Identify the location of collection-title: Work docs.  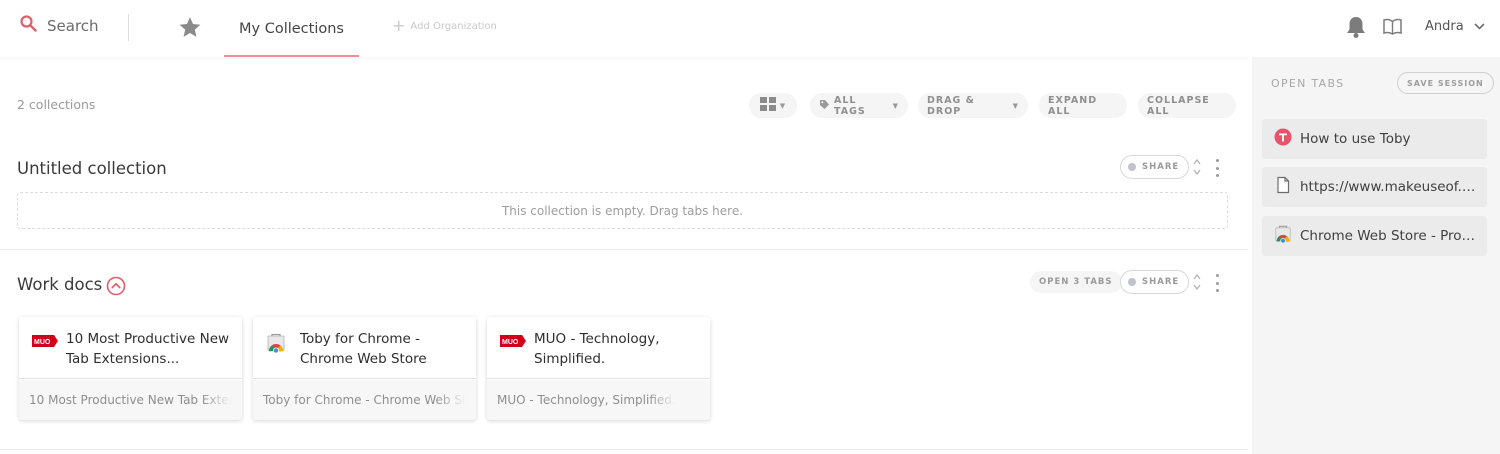
(59, 284).